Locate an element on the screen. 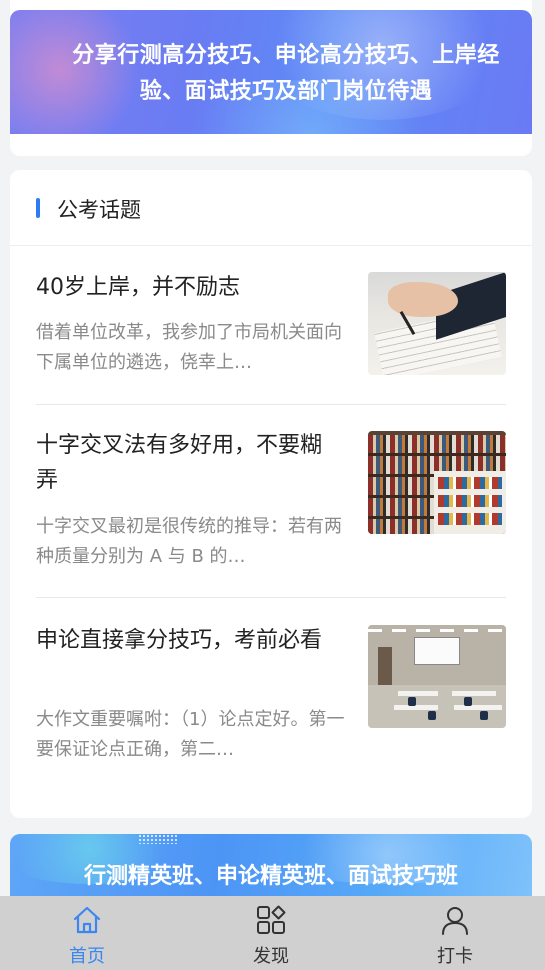 This screenshot has width=545, height=970. top-banner: 分享行测高分技巧、申论高分技巧、上岸经验、面试技巧及部门岗位待遇 is located at coordinates (271, 72).